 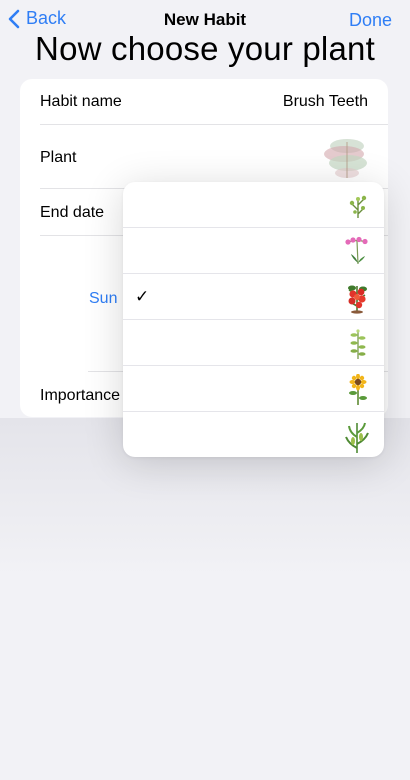 What do you see at coordinates (103, 299) in the screenshot?
I see `day-sun-button: Sun` at bounding box center [103, 299].